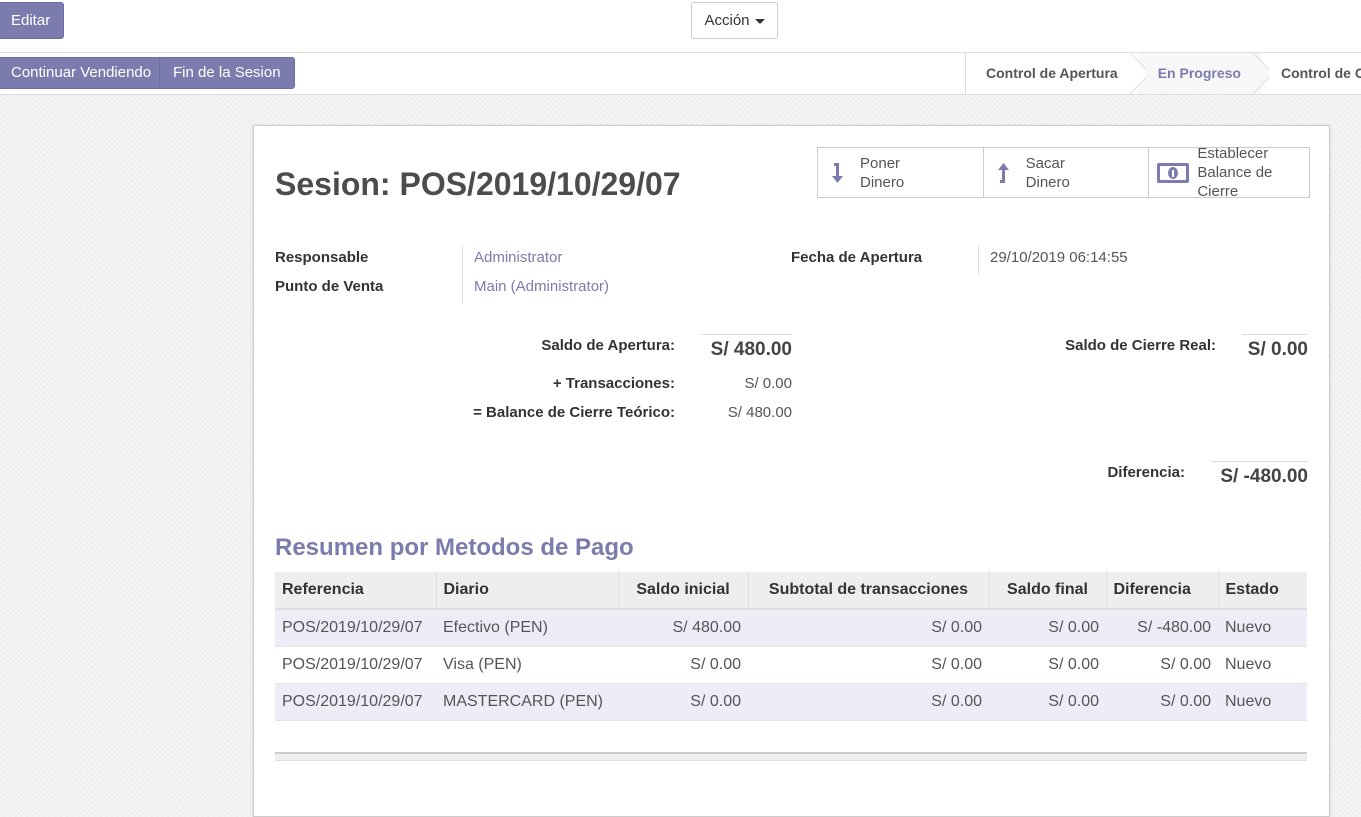 The width and height of the screenshot is (1361, 817). I want to click on put-money-label: Poner Dinero, so click(882, 172).